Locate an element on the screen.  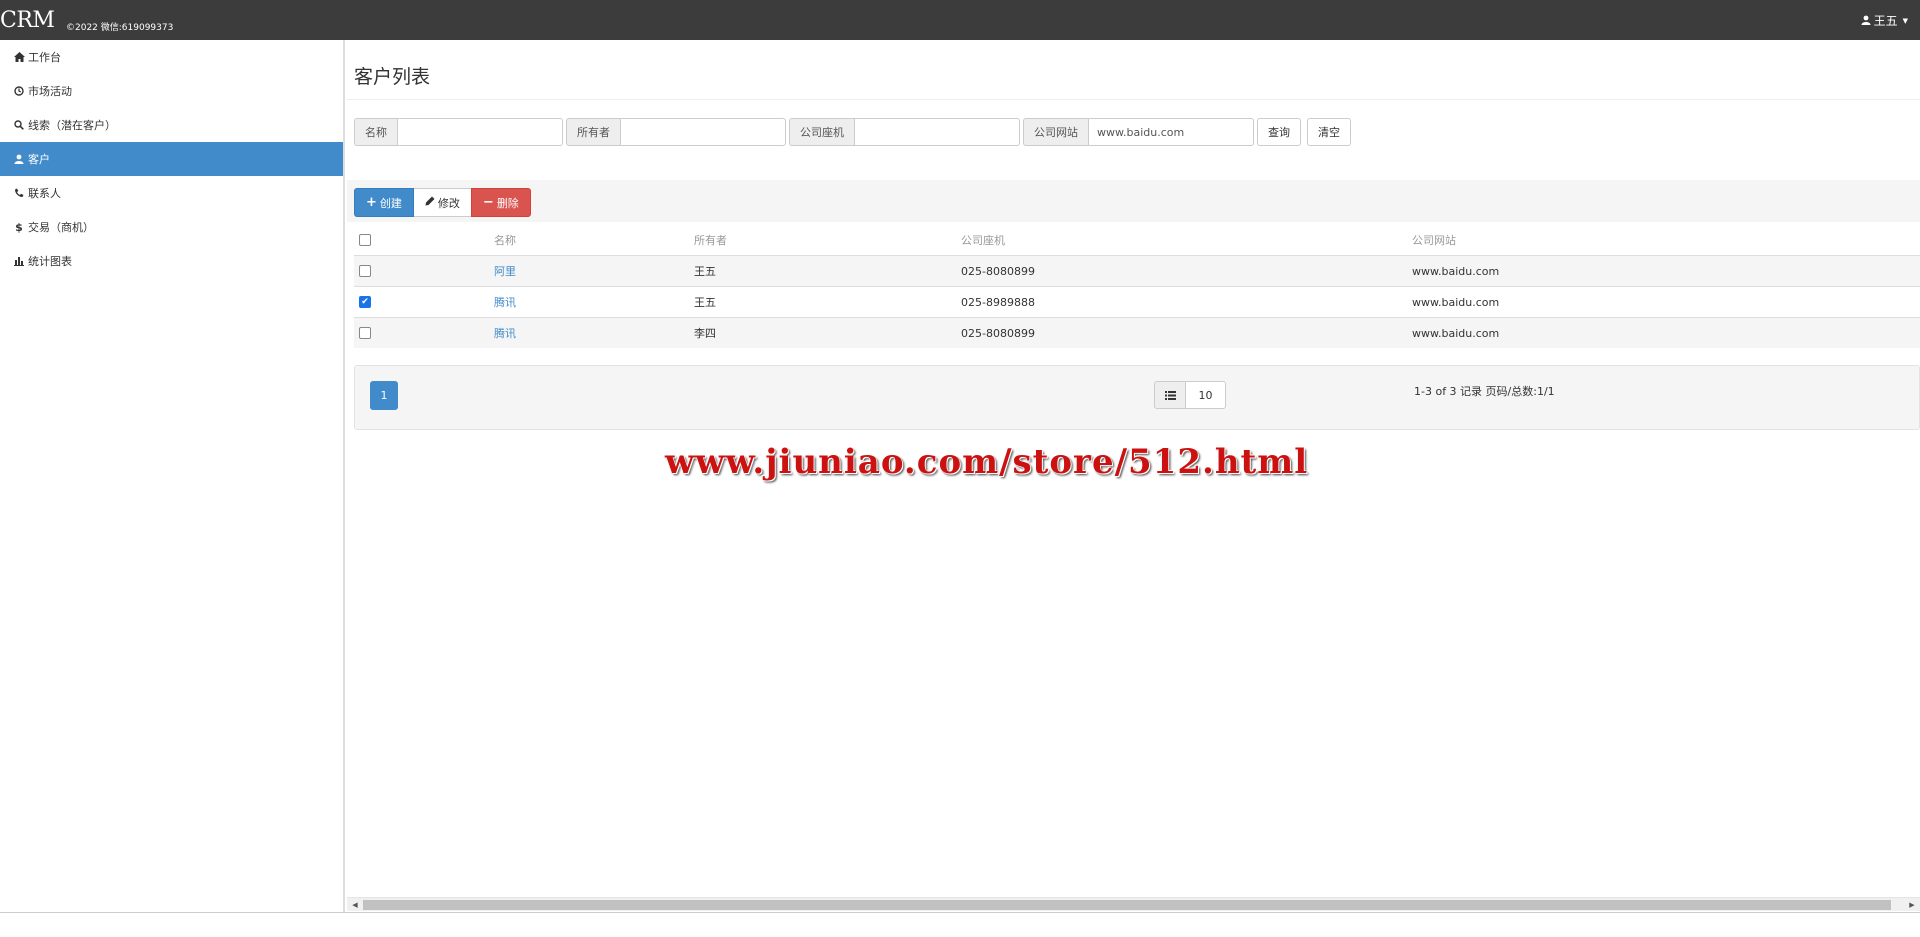
edit-button: 修改 is located at coordinates (442, 202).